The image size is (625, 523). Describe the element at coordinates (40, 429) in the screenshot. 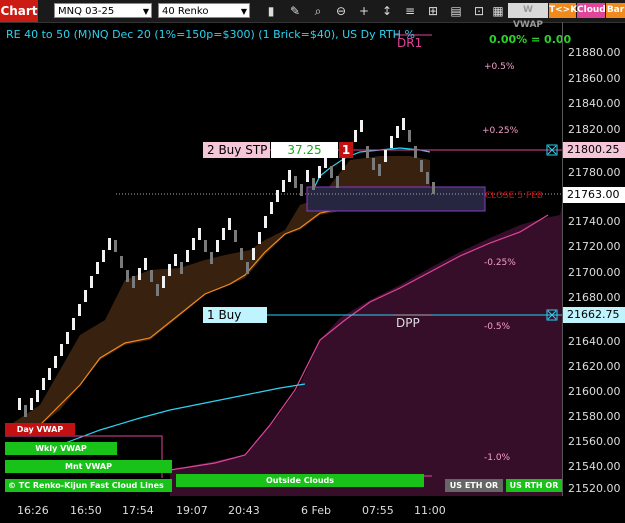

I see `day-vwap-label: Day VWAP` at that location.